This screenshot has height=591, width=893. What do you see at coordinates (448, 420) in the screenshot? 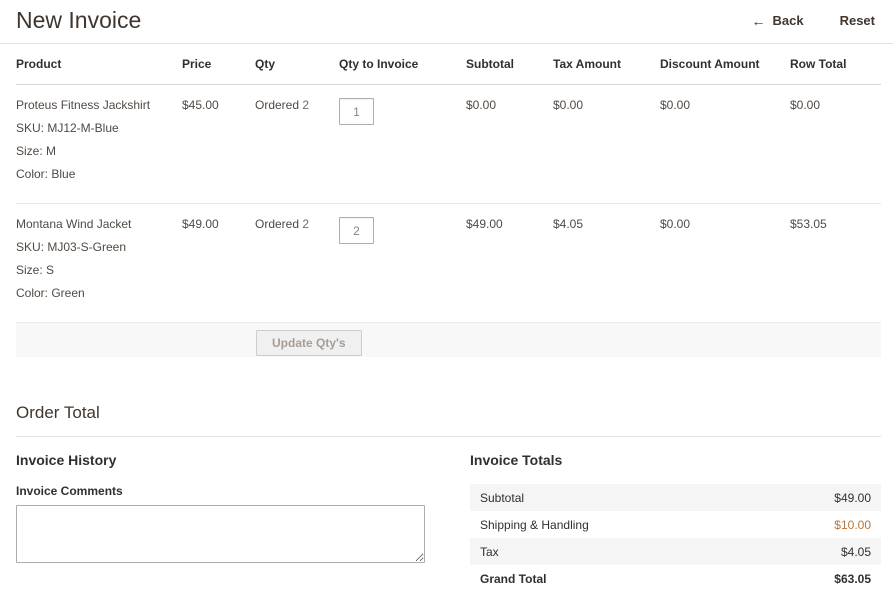
I see `order-total-heading: Order Total` at bounding box center [448, 420].